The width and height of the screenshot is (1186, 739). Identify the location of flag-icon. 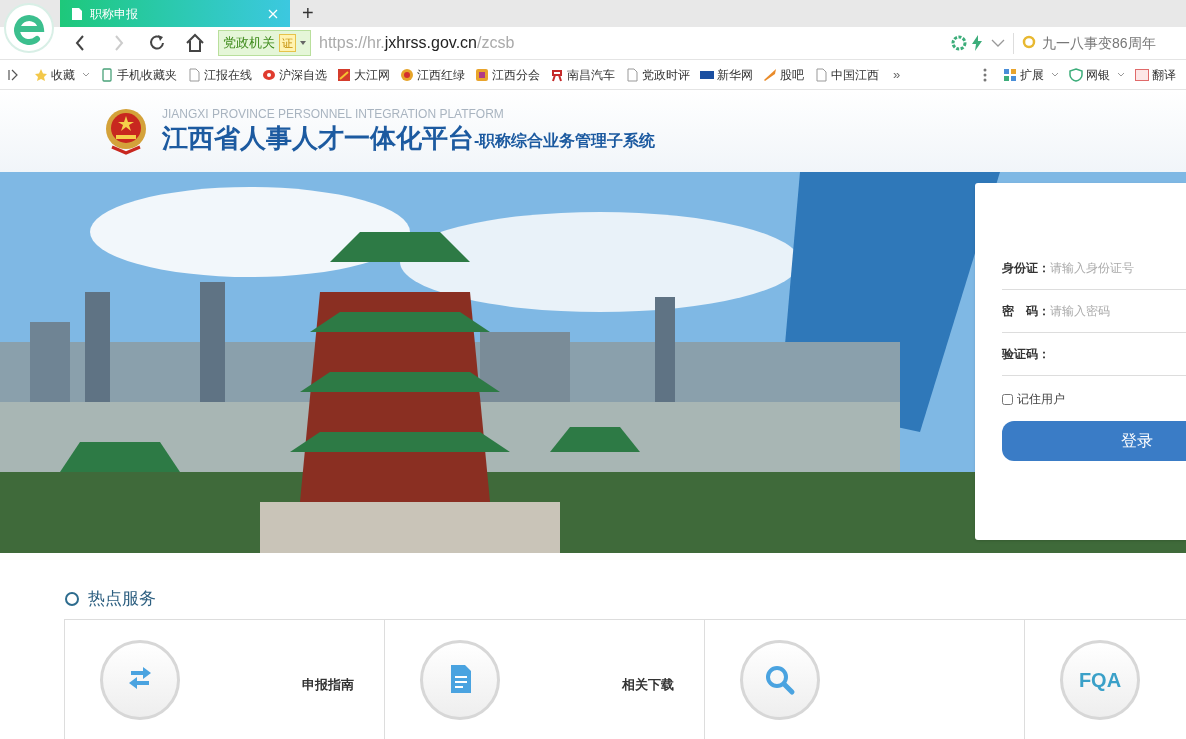
(344, 74).